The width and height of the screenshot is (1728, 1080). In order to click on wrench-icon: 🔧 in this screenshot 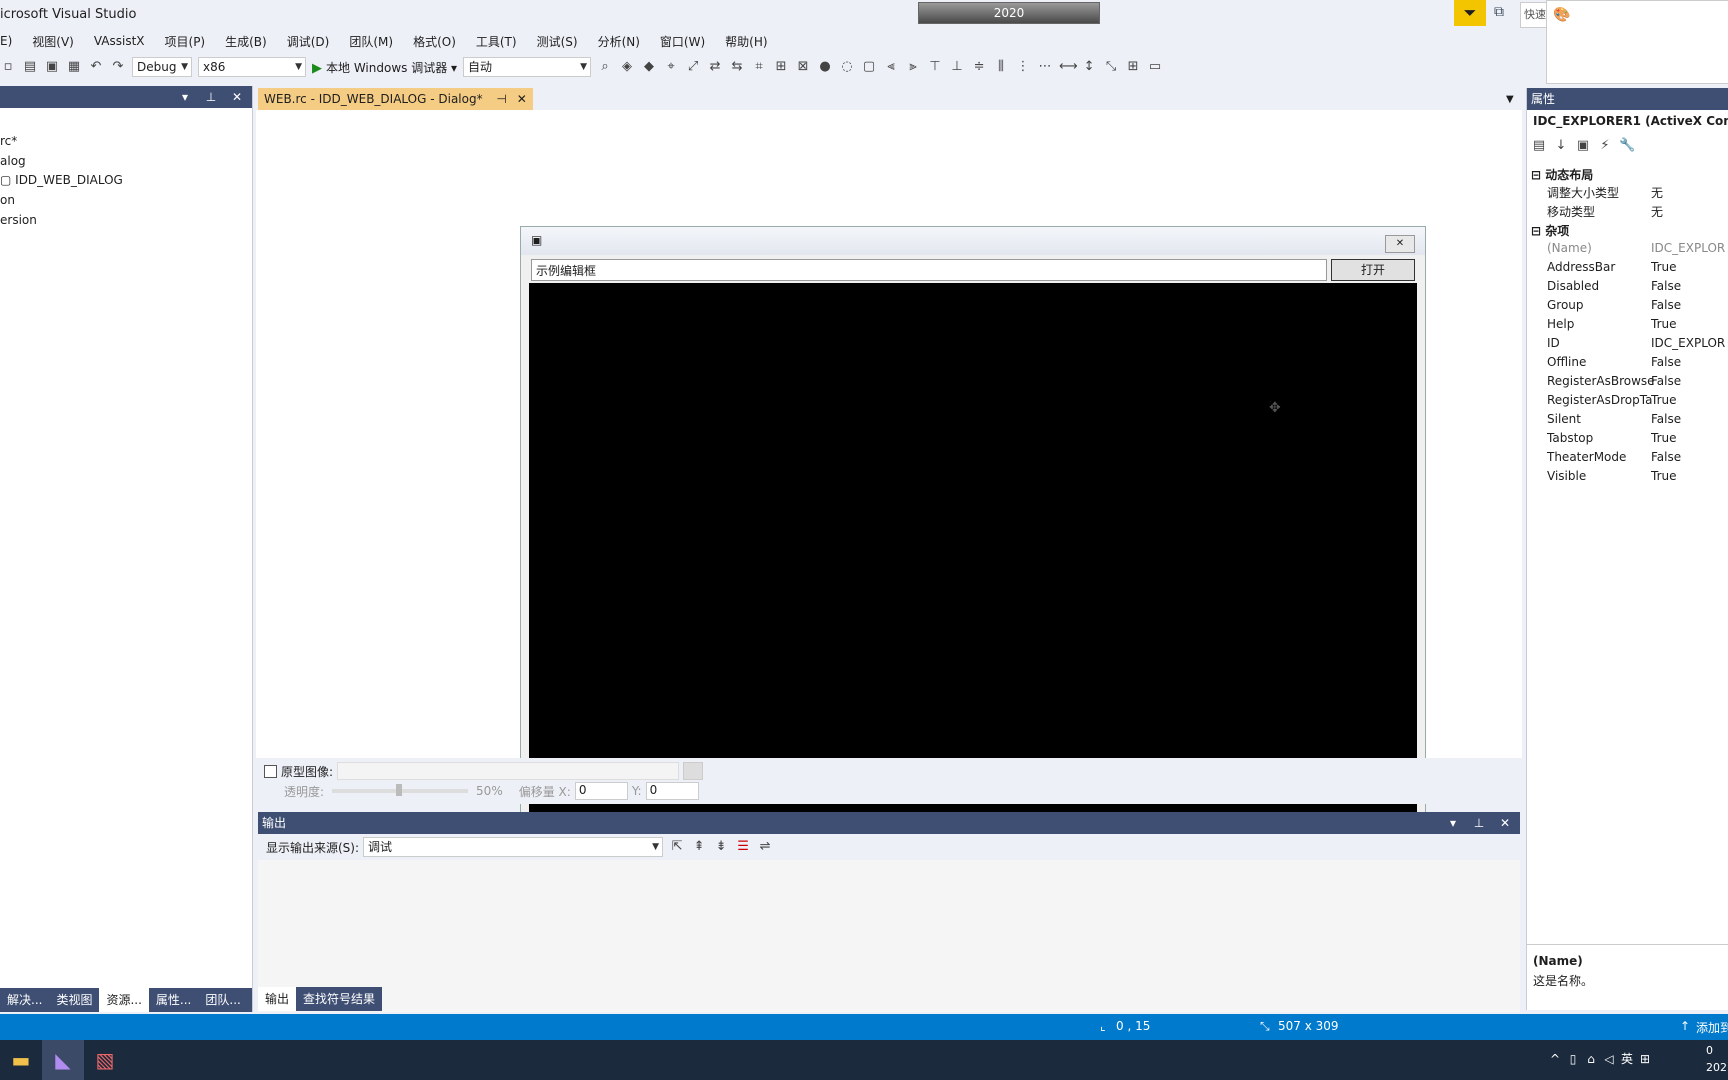, I will do `click(1627, 146)`.